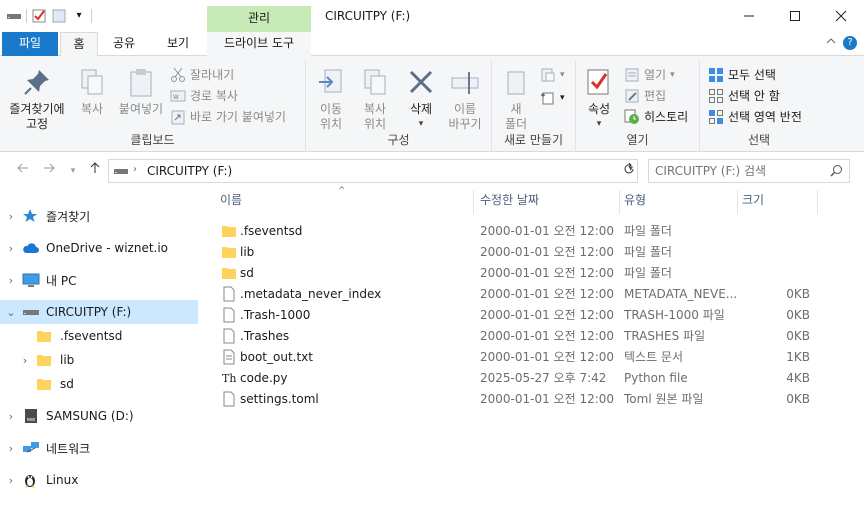 The height and width of the screenshot is (513, 864). What do you see at coordinates (99, 360) in the screenshot?
I see `nav-item-lib: › lib` at bounding box center [99, 360].